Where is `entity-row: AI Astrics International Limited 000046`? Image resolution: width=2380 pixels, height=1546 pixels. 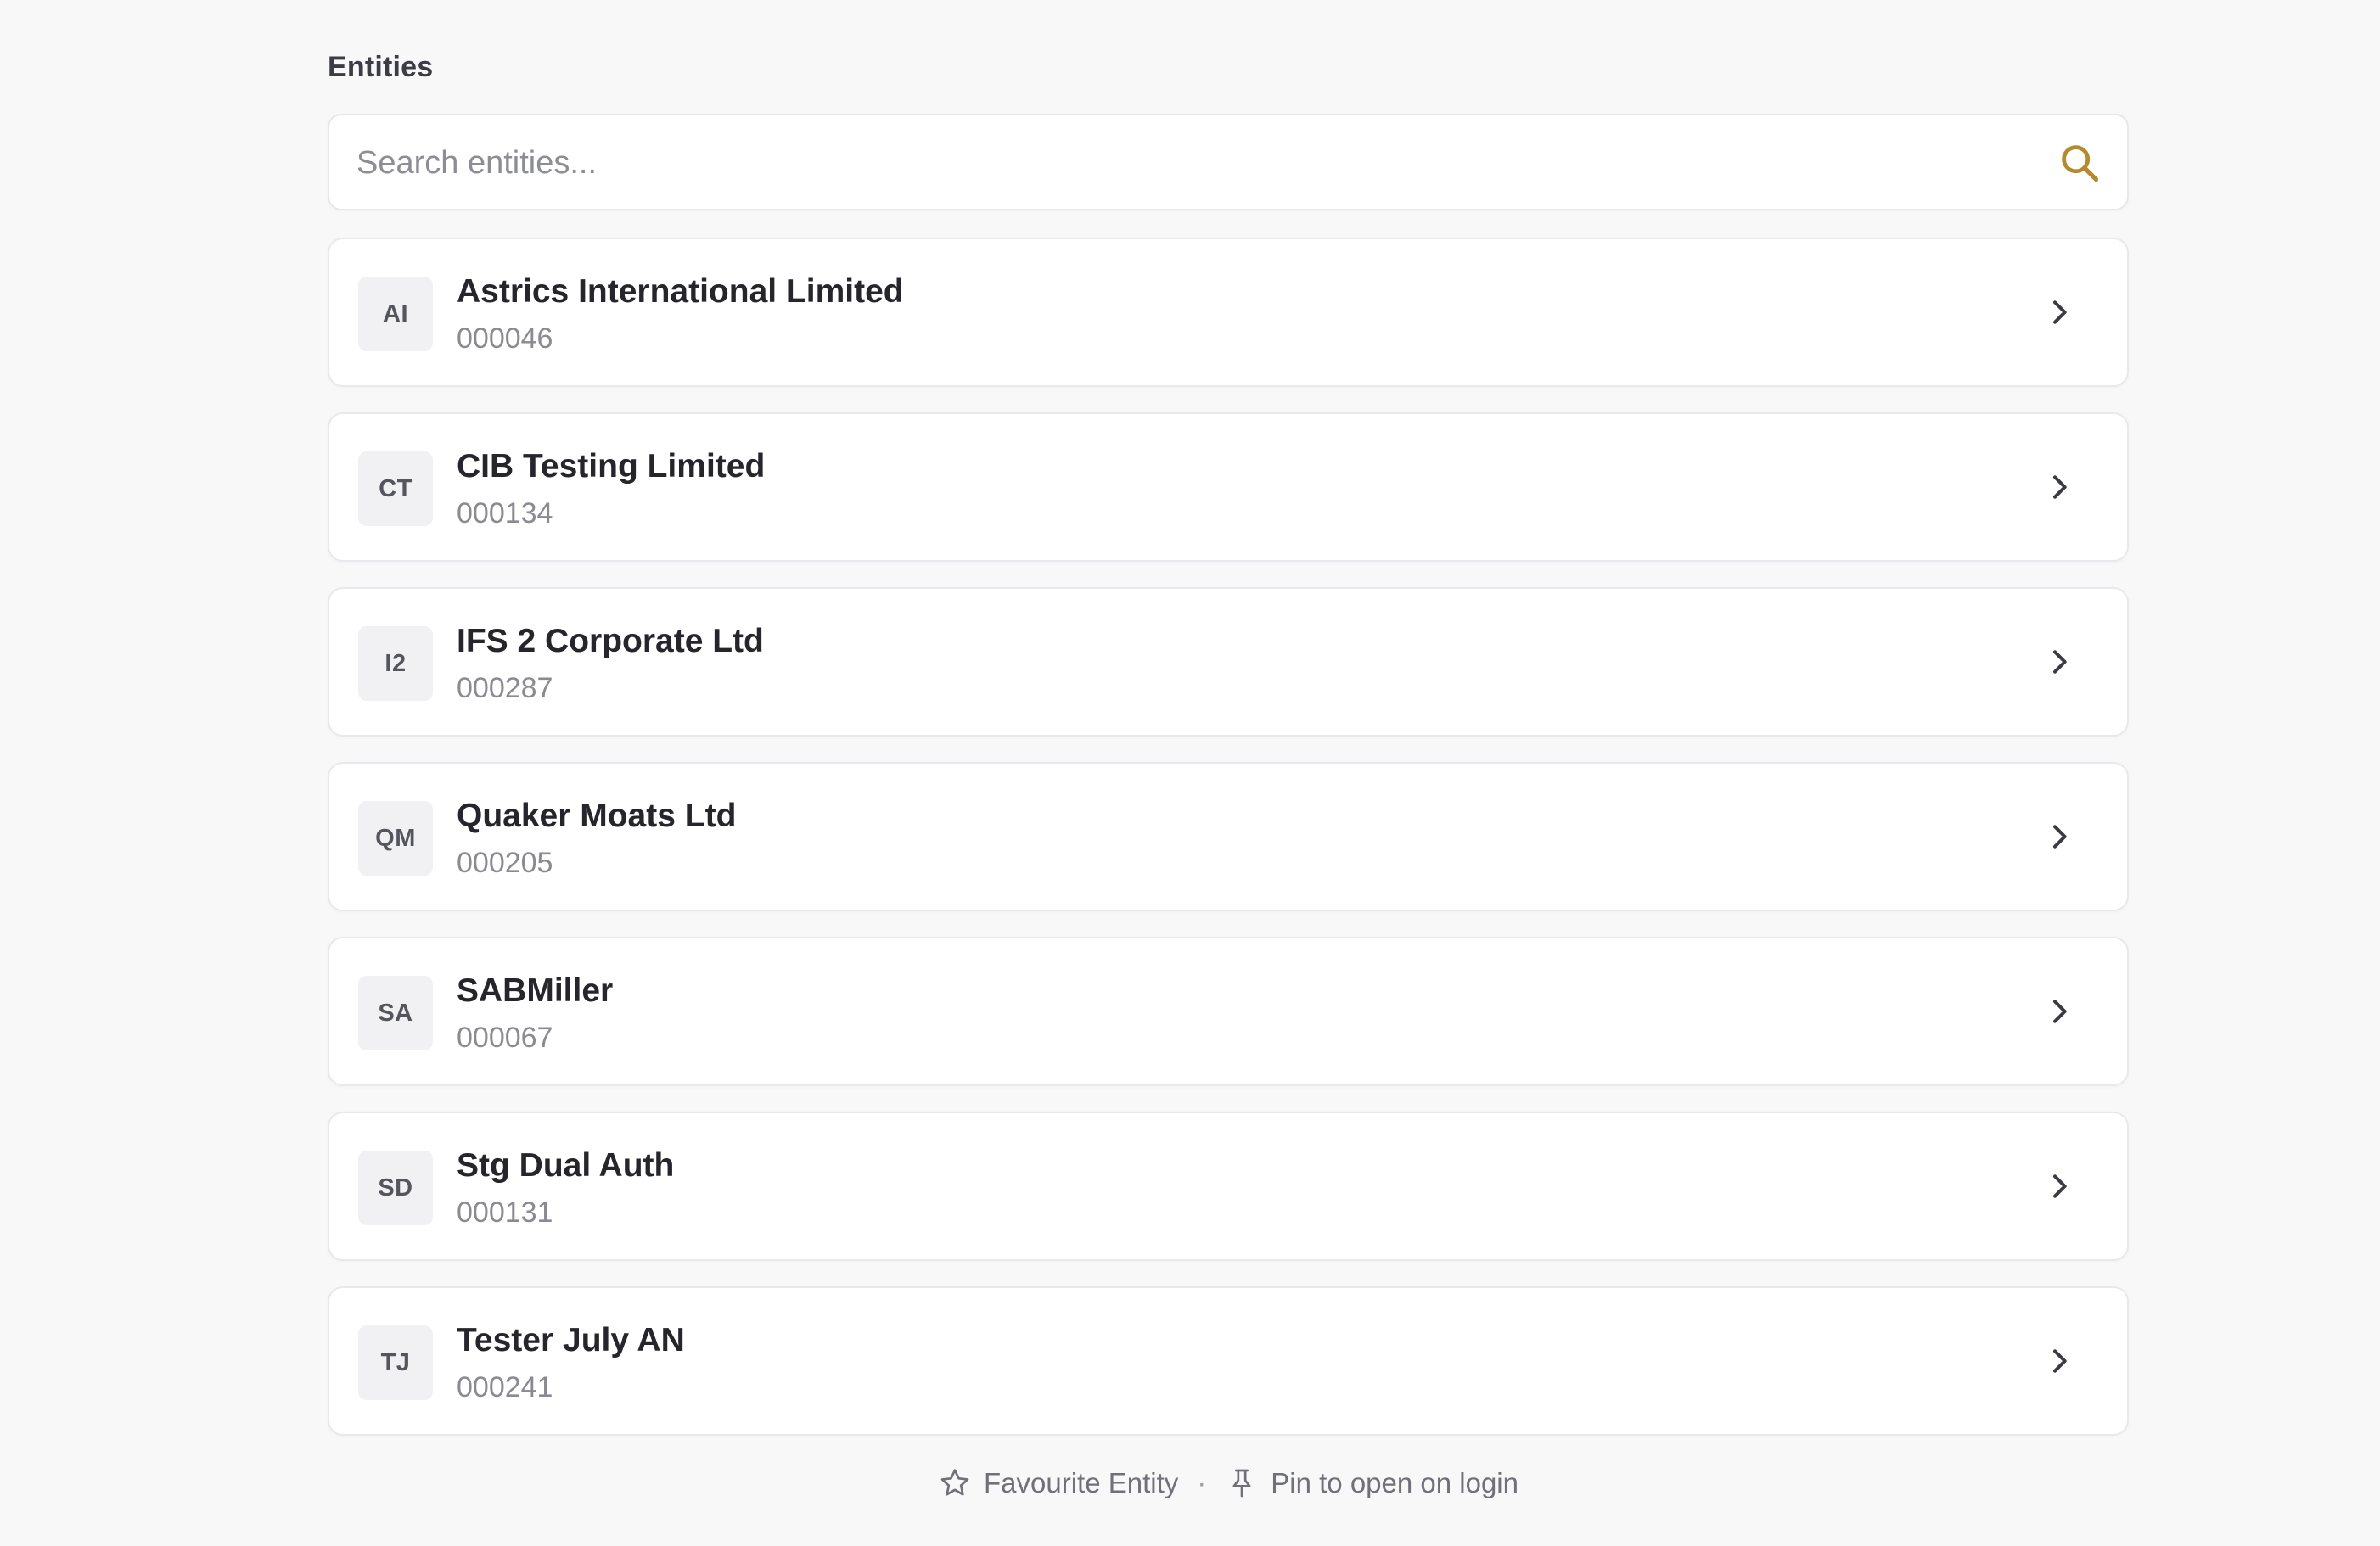 entity-row: AI Astrics International Limited 000046 is located at coordinates (1228, 312).